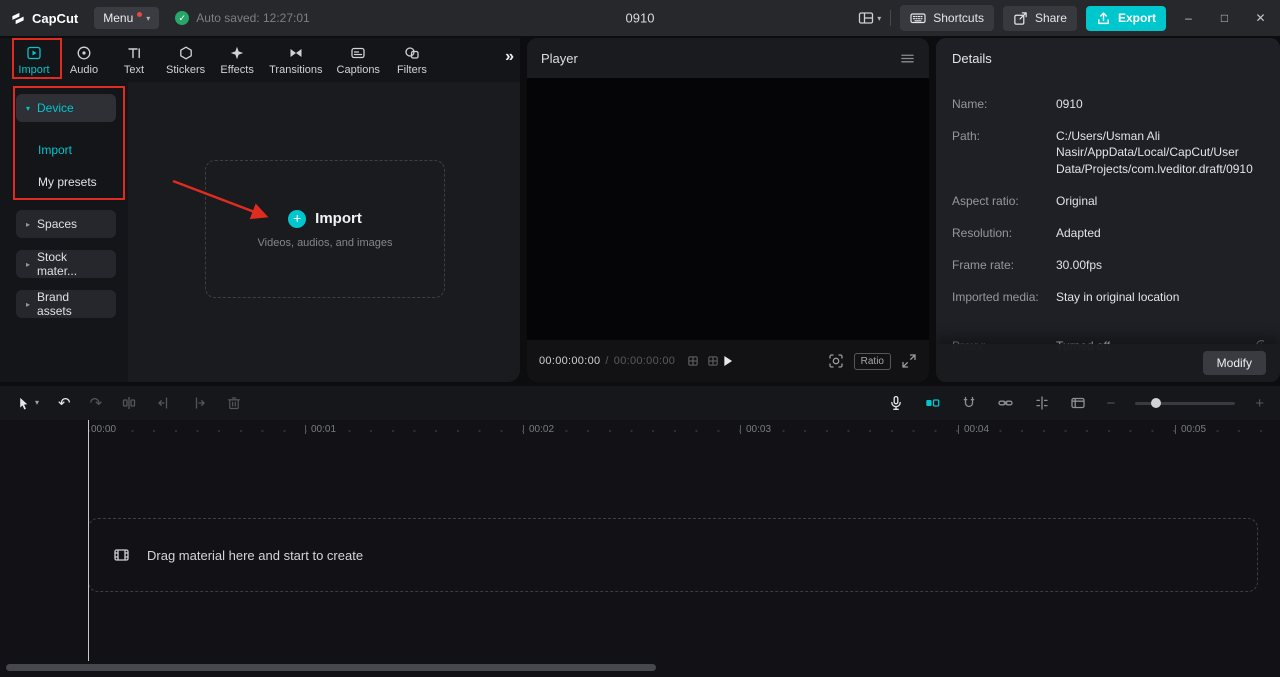  What do you see at coordinates (982, 232) in the screenshot?
I see `detail-label: Resolution:` at bounding box center [982, 232].